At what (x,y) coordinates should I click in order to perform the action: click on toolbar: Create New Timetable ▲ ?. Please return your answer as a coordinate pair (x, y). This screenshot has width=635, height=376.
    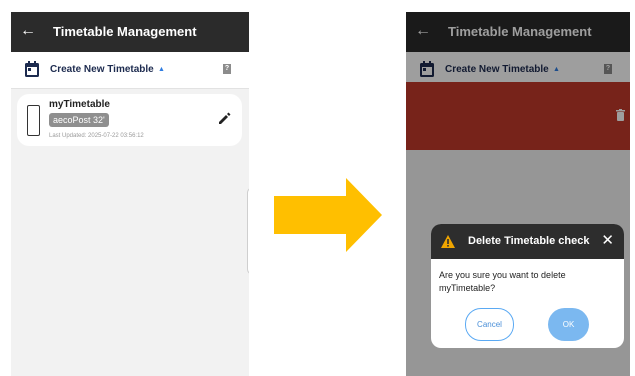
    Looking at the image, I should click on (130, 70).